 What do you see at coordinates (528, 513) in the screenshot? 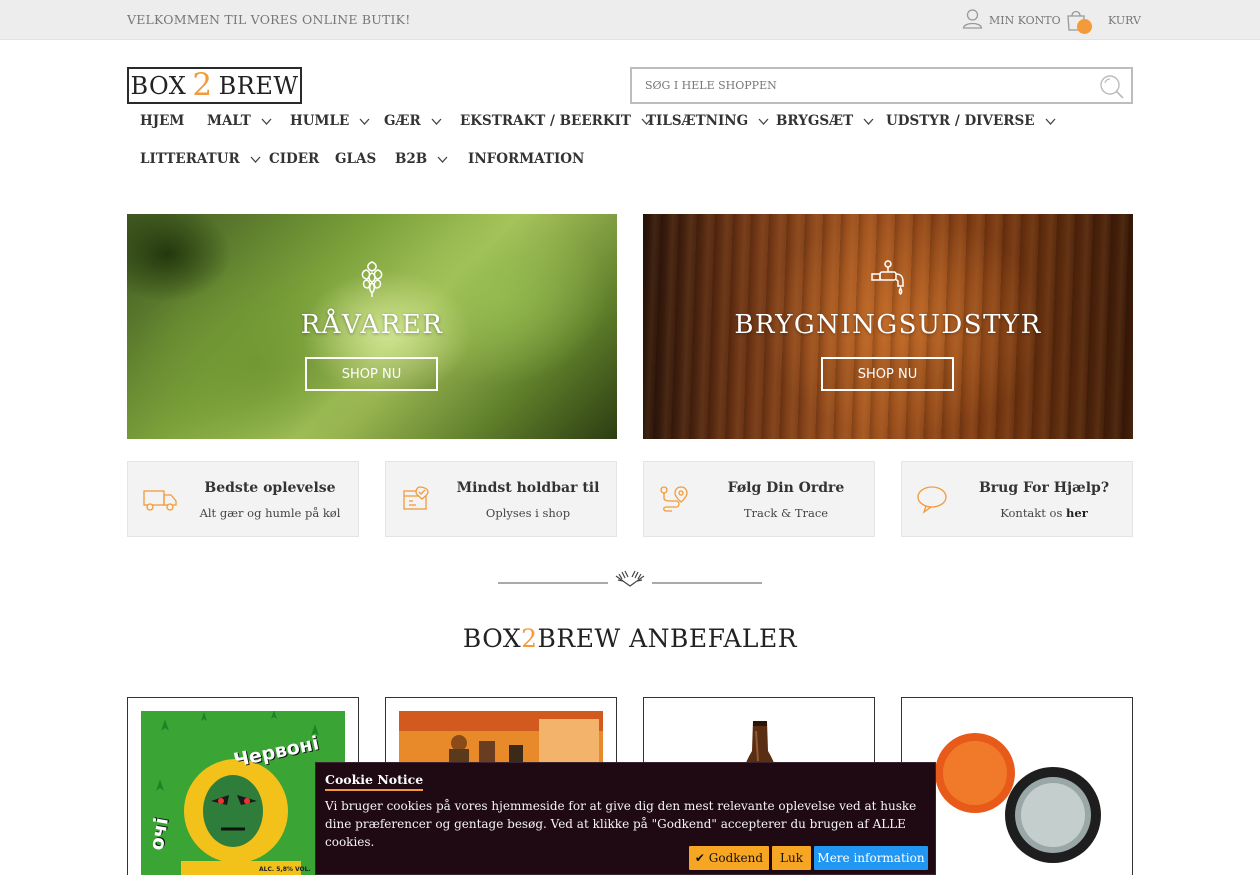
I see `feature-subtitle: Oplyses i shop` at bounding box center [528, 513].